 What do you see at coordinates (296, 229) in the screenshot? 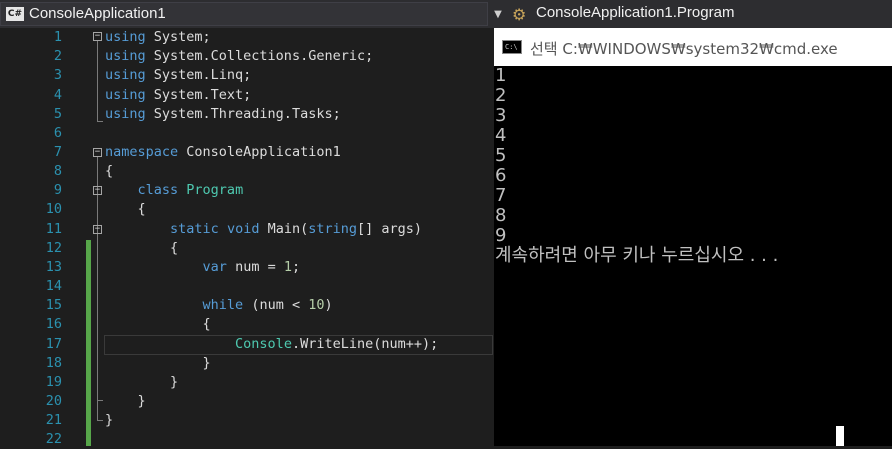
I see `code-line: static void Main(string[] args)` at bounding box center [296, 229].